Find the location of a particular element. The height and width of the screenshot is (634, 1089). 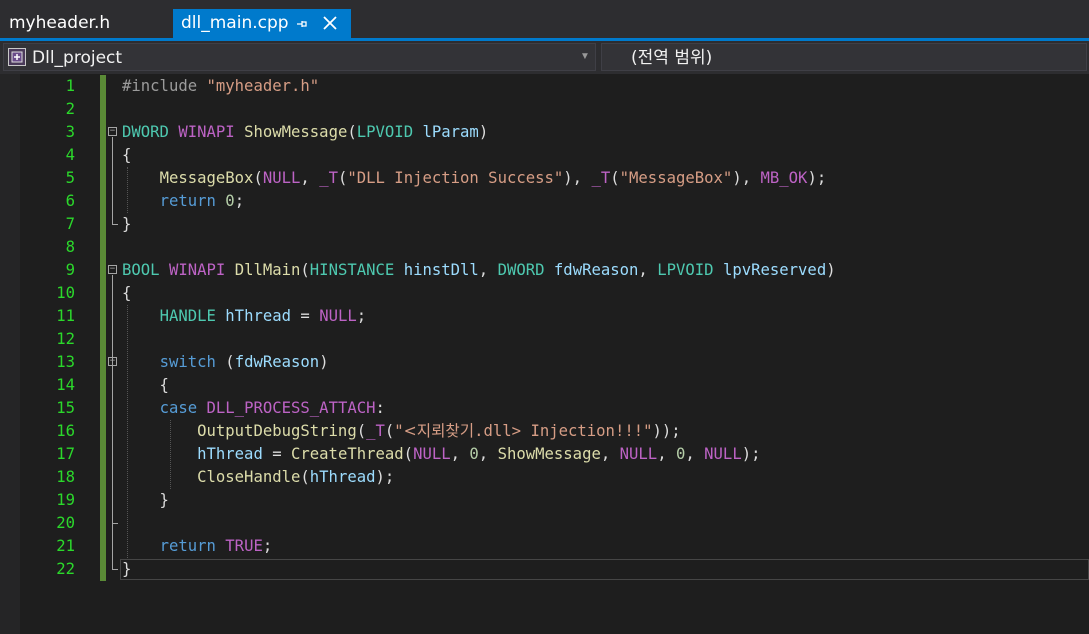

code-token: ), is located at coordinates (746, 178).